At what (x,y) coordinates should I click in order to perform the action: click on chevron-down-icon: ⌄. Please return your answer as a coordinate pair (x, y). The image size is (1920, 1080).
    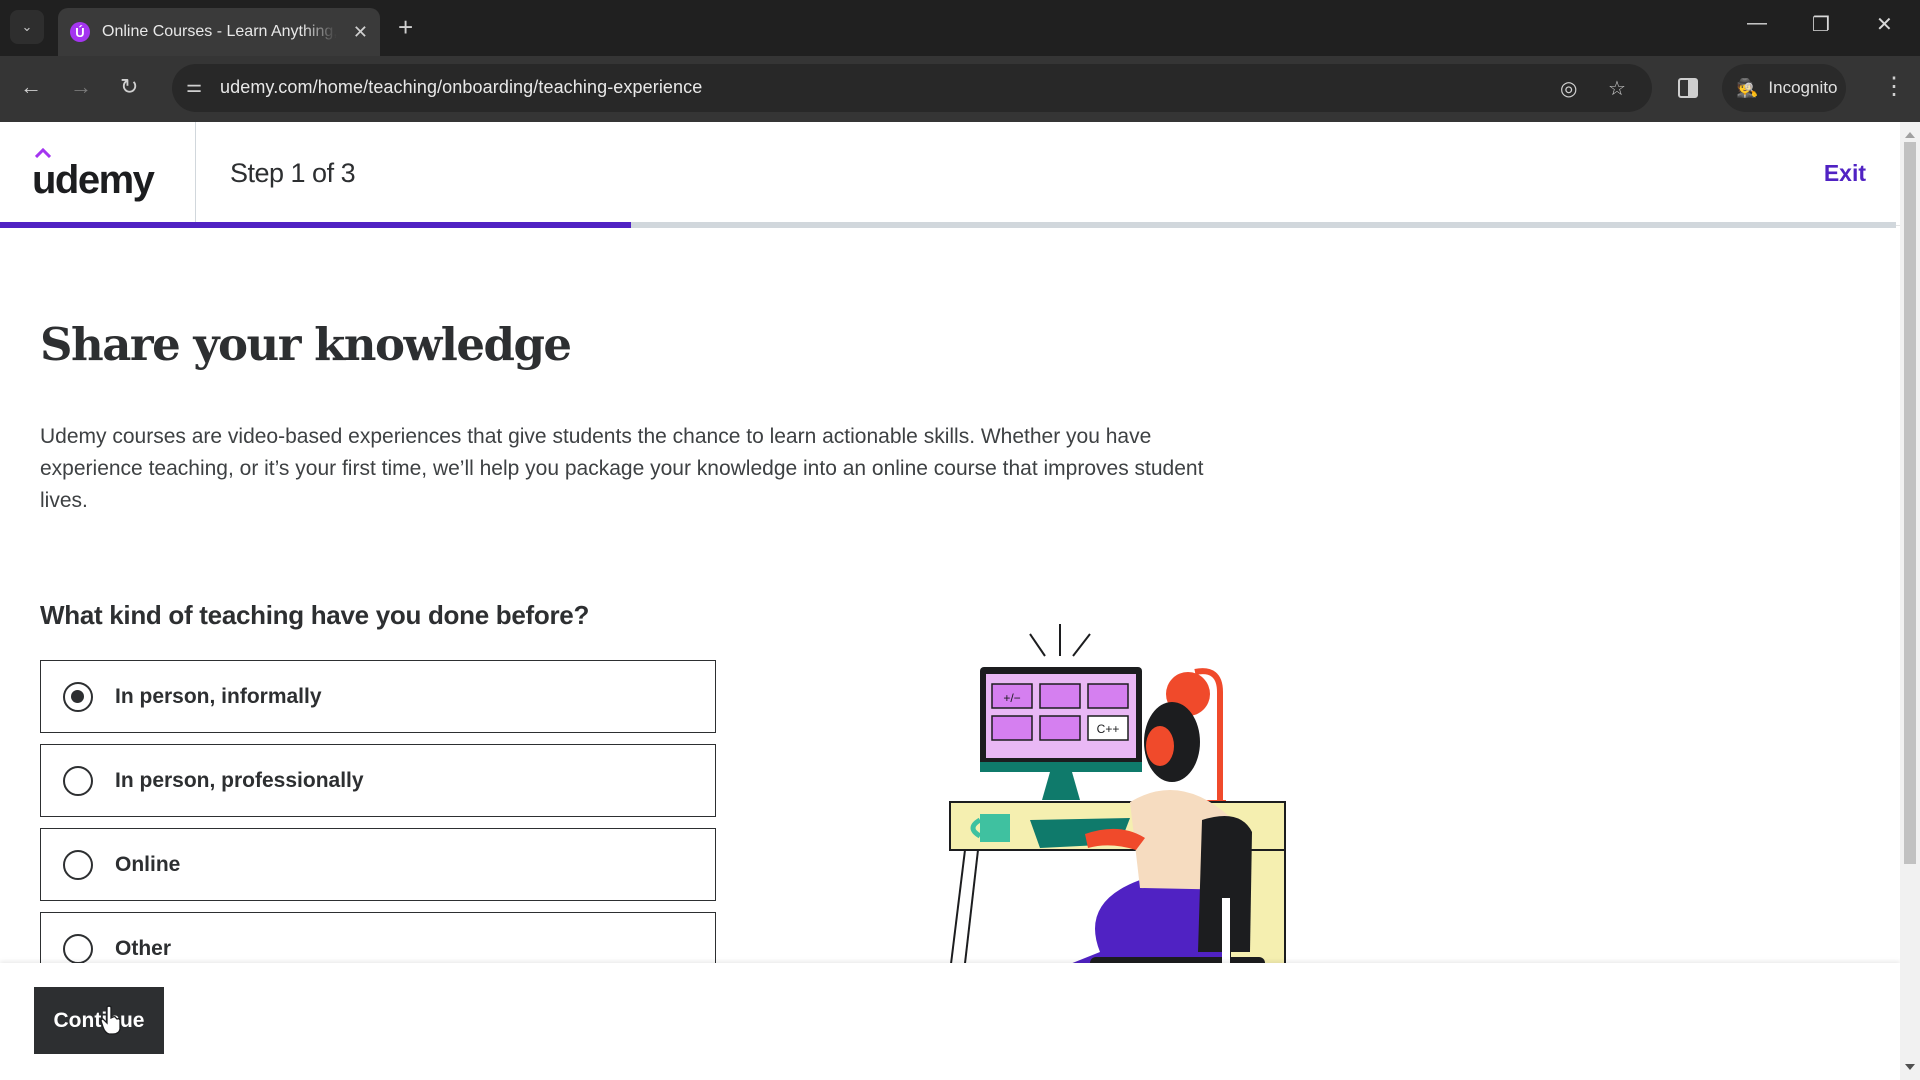
    Looking at the image, I should click on (27, 26).